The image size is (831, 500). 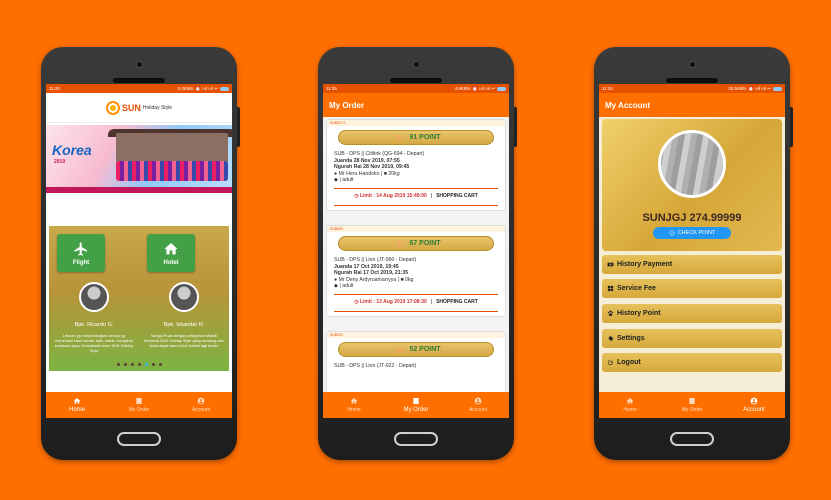 I want to click on profile-name: SUNJGJ 274.99999, so click(x=692, y=218).